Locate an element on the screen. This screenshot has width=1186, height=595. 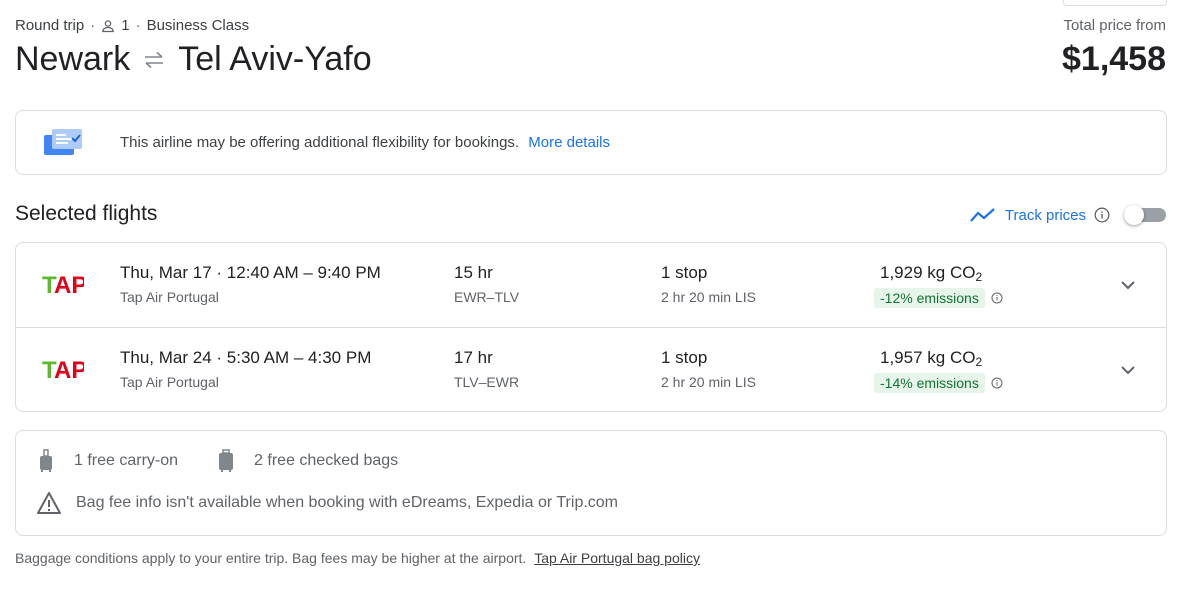
flight-date: Thu, Mar 24 is located at coordinates (166, 357).